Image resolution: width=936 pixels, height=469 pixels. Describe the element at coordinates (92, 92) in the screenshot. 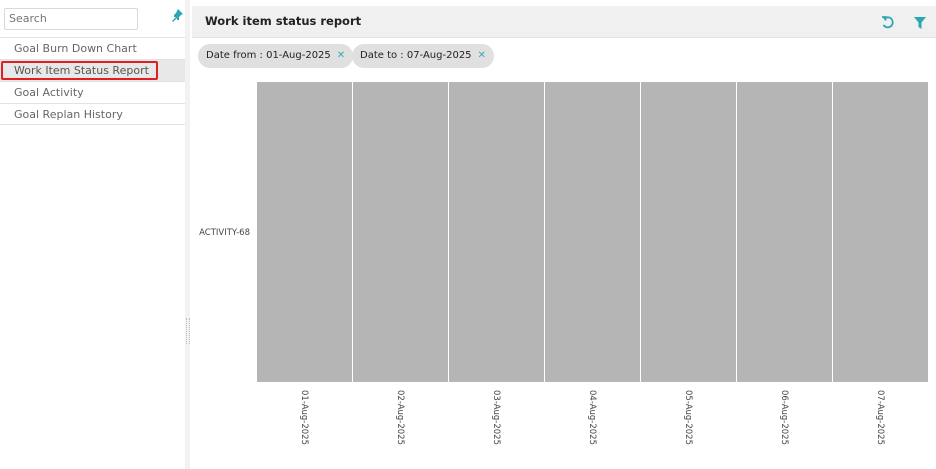

I see `menu-item-goal-activity: Goal Activity` at that location.